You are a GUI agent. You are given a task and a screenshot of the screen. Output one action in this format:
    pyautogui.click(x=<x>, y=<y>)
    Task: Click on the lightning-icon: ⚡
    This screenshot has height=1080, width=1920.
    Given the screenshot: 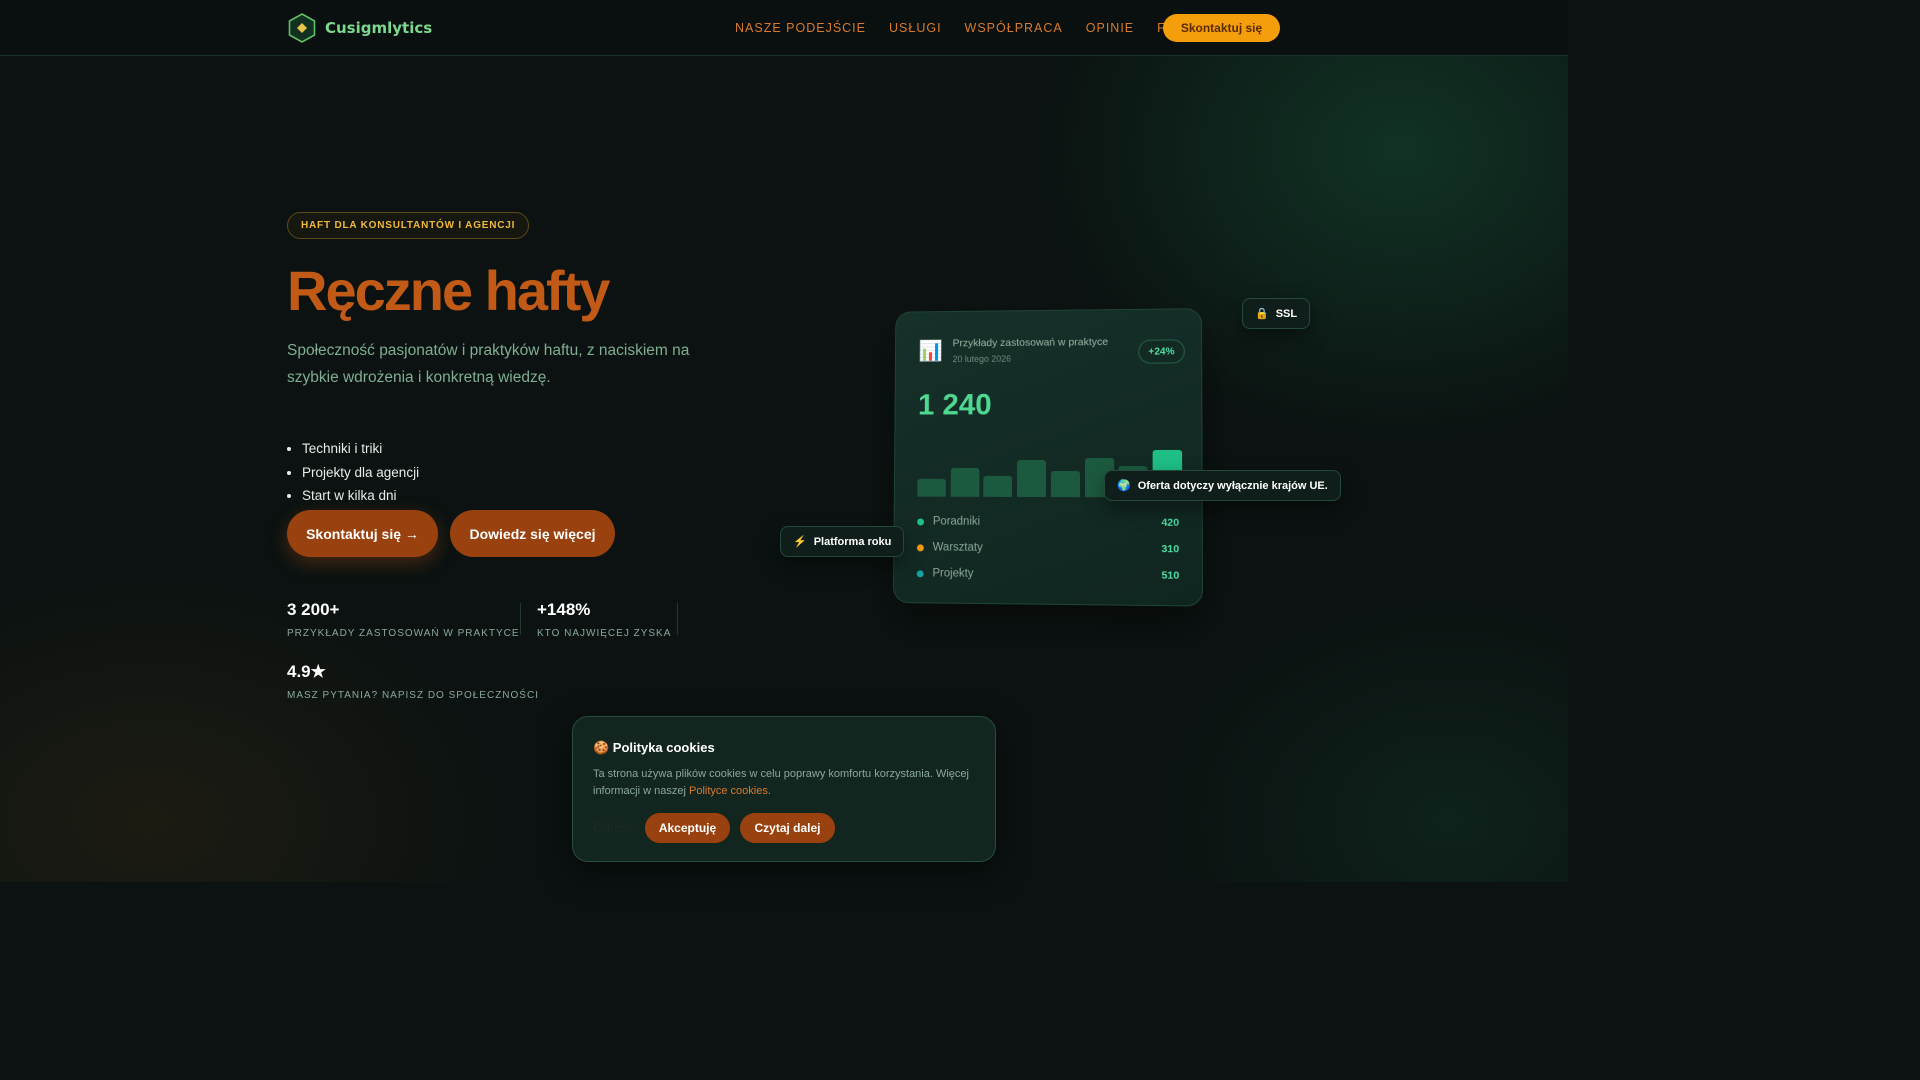 What is the action you would take?
    pyautogui.click(x=800, y=542)
    